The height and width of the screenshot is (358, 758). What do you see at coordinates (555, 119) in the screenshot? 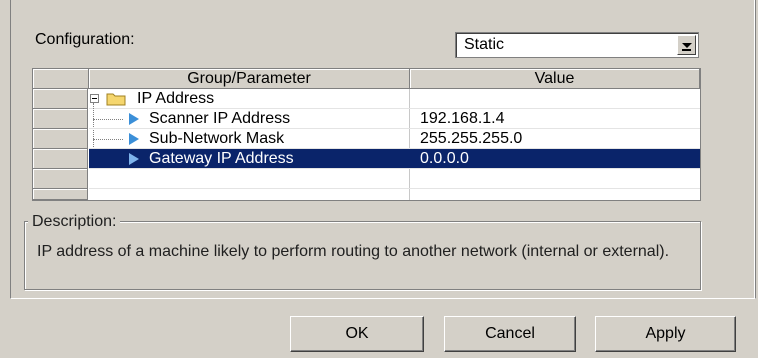
I see `table-cell-value: 192.168.1.4` at bounding box center [555, 119].